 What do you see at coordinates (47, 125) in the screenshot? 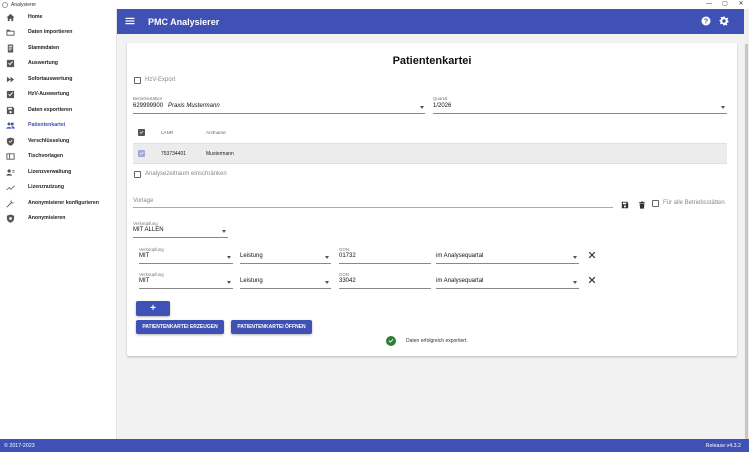
I see `sidebar-item-label: Patientenkartei` at bounding box center [47, 125].